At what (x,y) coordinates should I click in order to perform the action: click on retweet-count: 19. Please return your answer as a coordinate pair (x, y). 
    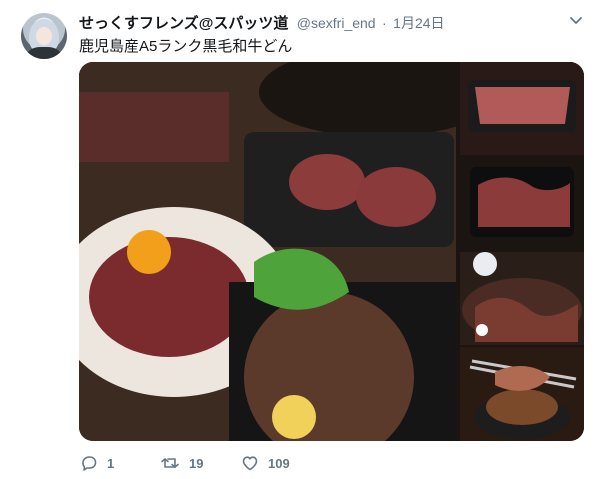
    Looking at the image, I should click on (196, 463).